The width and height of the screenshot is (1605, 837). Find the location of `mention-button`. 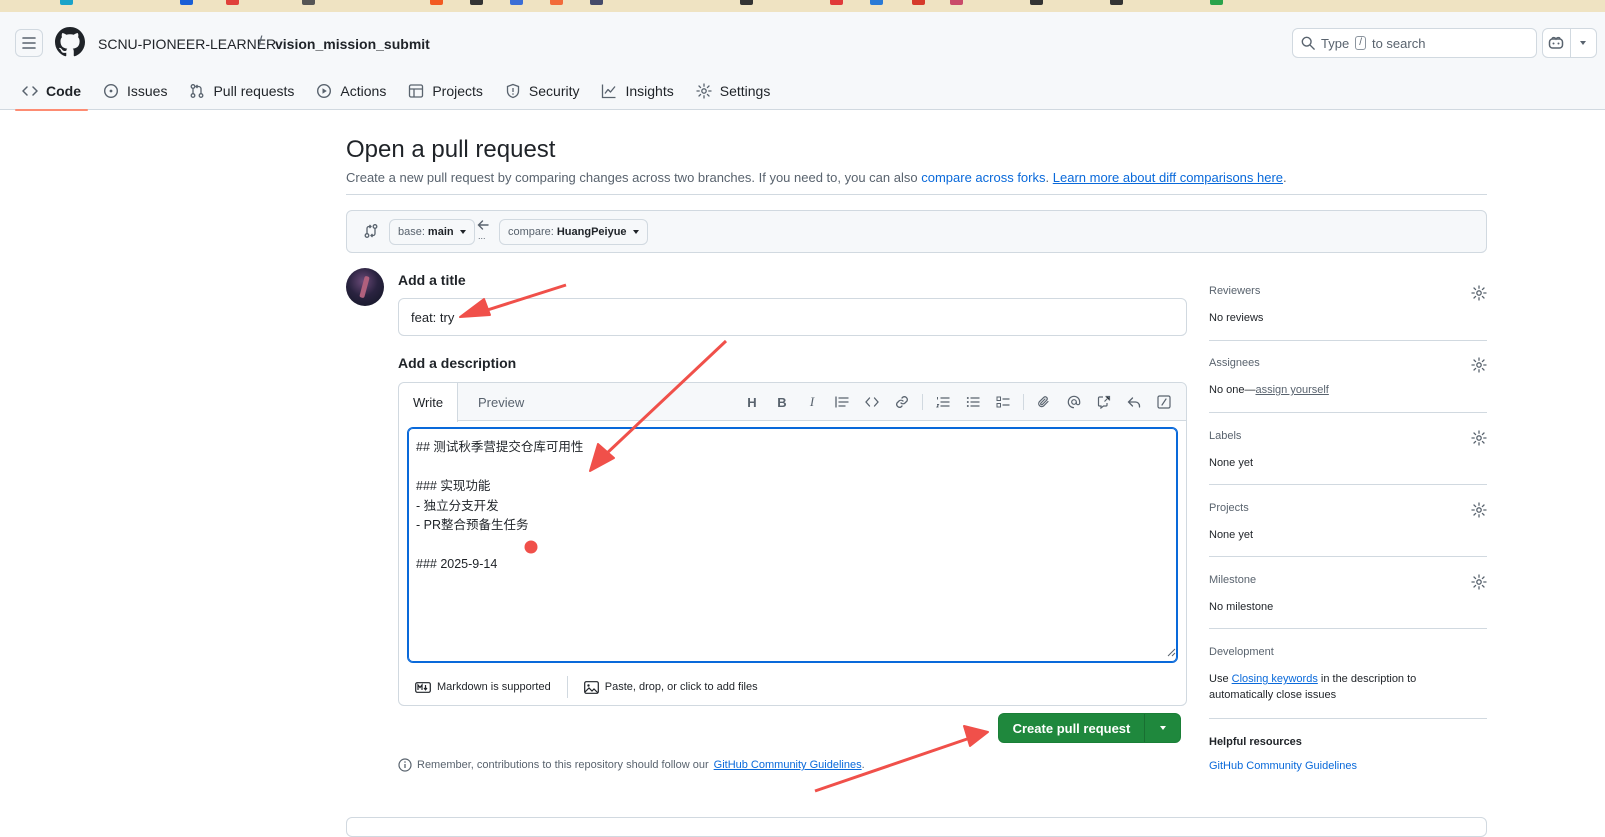

mention-button is located at coordinates (1074, 402).